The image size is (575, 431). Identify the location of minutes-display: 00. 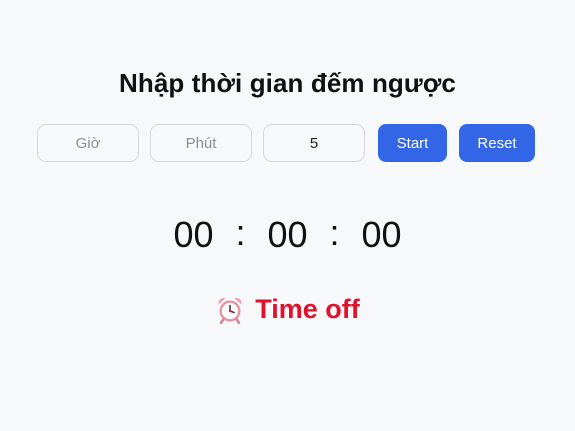
(287, 234).